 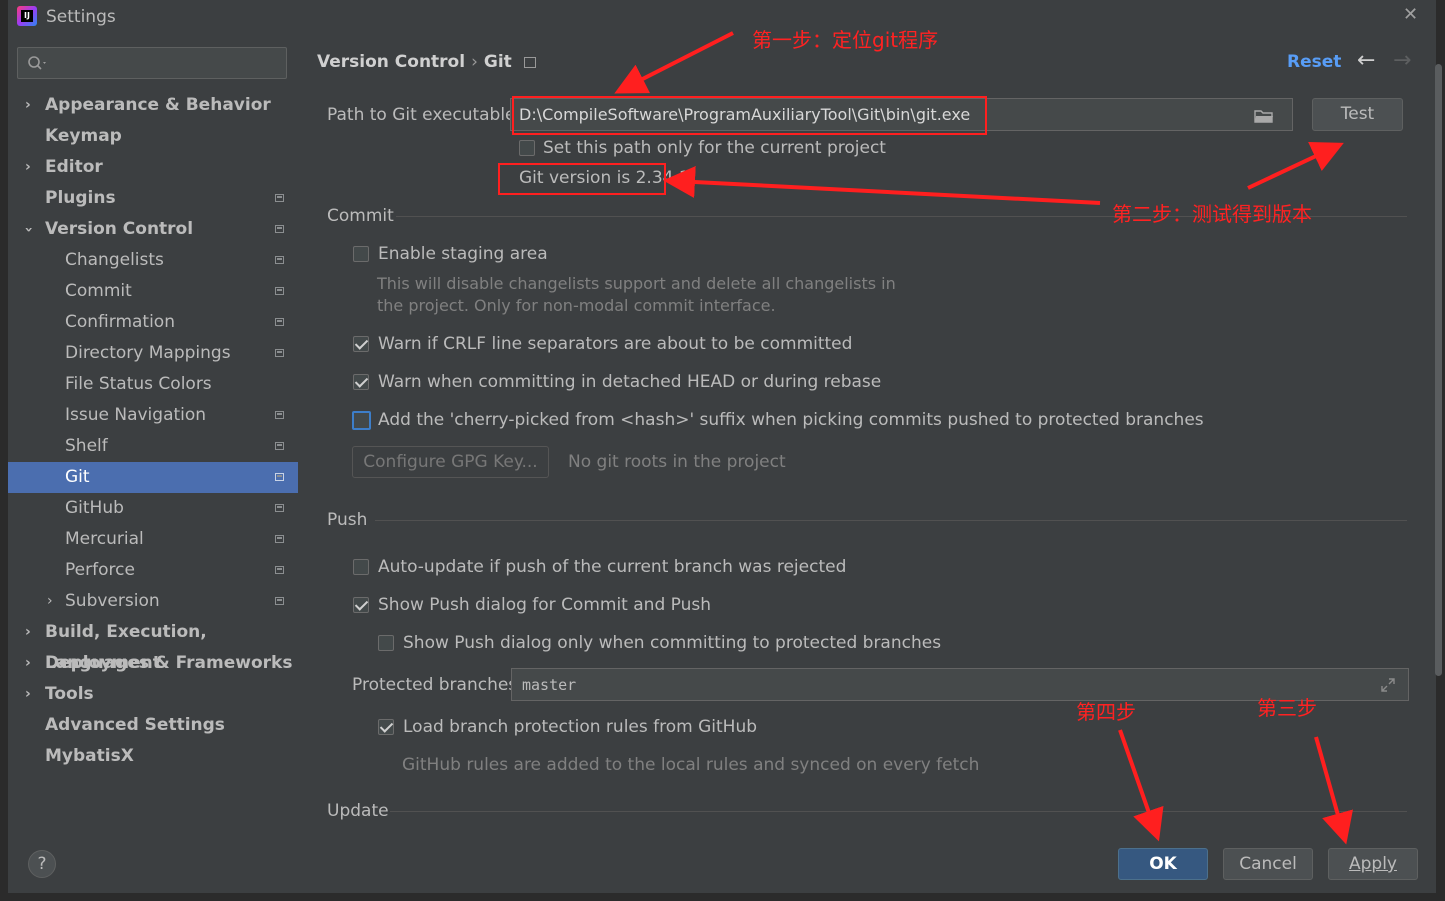 I want to click on detached-head-checkbox, so click(x=361, y=382).